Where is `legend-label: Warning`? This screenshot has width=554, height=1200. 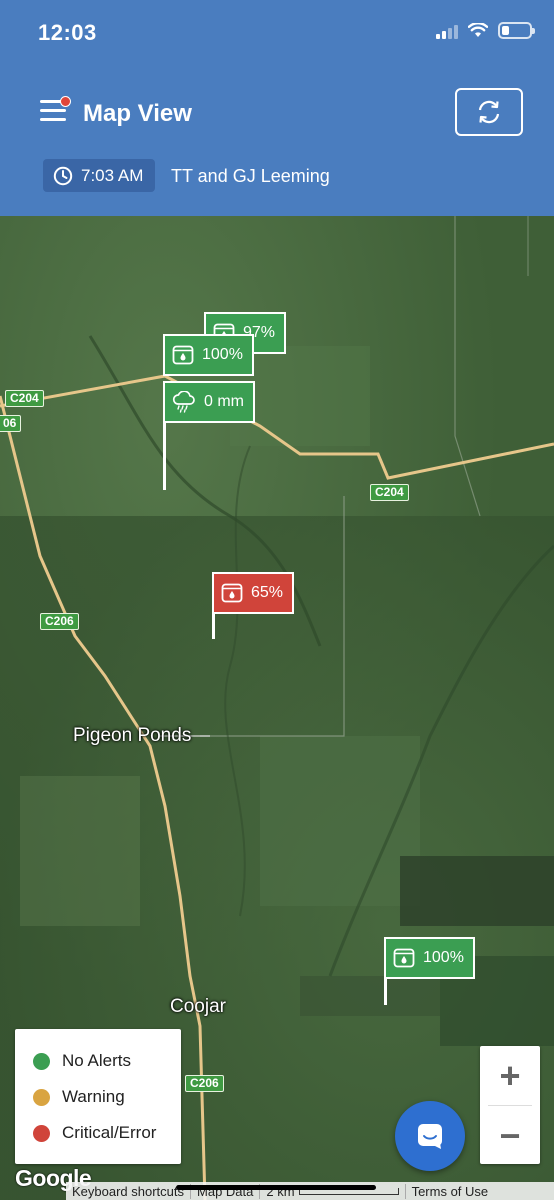
legend-label: Warning is located at coordinates (93, 1096).